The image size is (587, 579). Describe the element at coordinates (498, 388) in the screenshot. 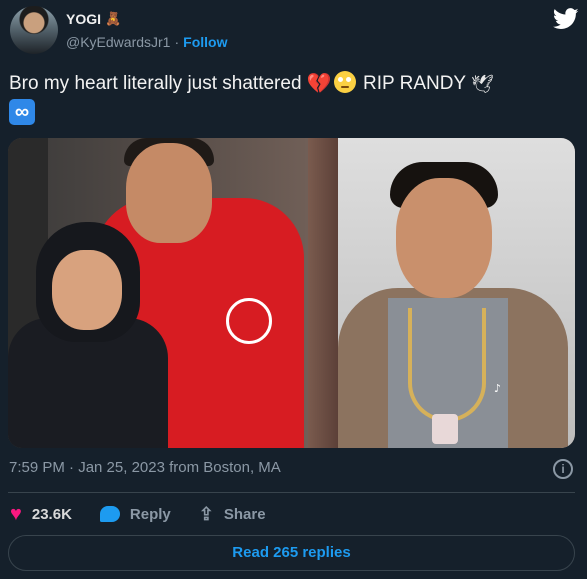

I see `tiktok-icon: ♪` at that location.